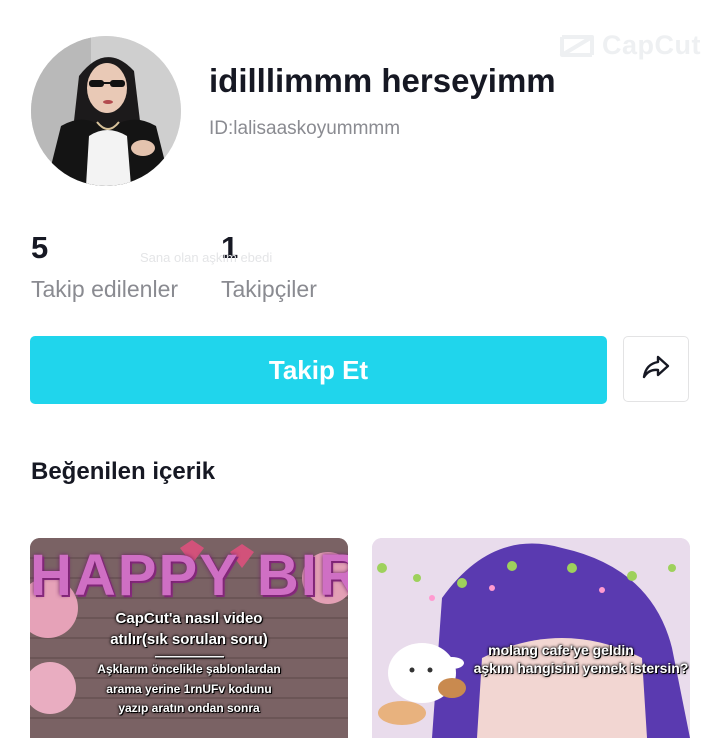 The image size is (720, 738). What do you see at coordinates (581, 668) in the screenshot?
I see `thumbnail-caption-line: aşkım hangisini yemek istersin?` at bounding box center [581, 668].